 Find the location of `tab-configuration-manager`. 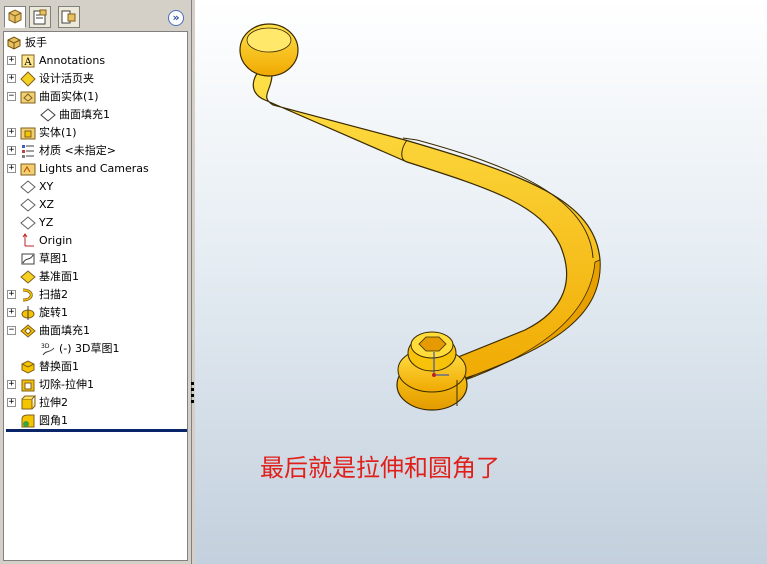

tab-configuration-manager is located at coordinates (69, 17).